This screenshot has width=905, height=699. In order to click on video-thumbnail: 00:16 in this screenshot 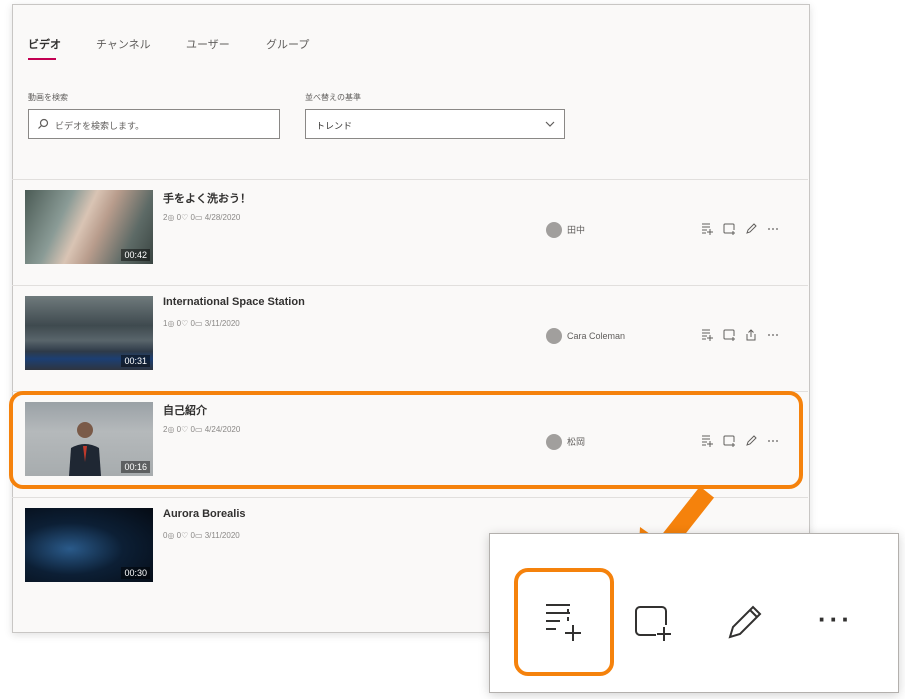, I will do `click(89, 439)`.